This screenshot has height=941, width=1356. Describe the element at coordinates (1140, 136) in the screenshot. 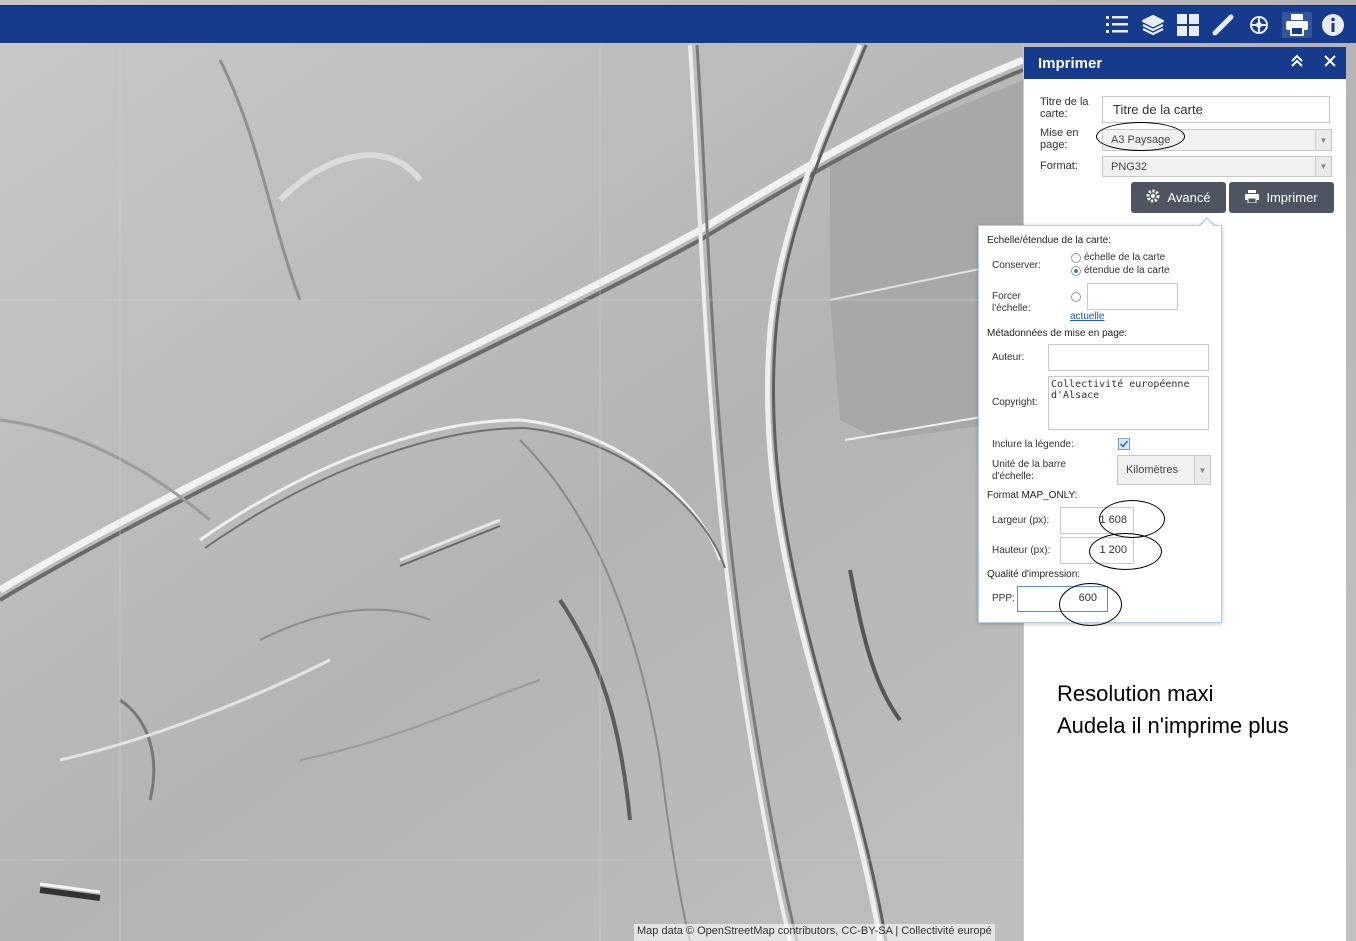

I see `annotation-ellipse-layout` at that location.